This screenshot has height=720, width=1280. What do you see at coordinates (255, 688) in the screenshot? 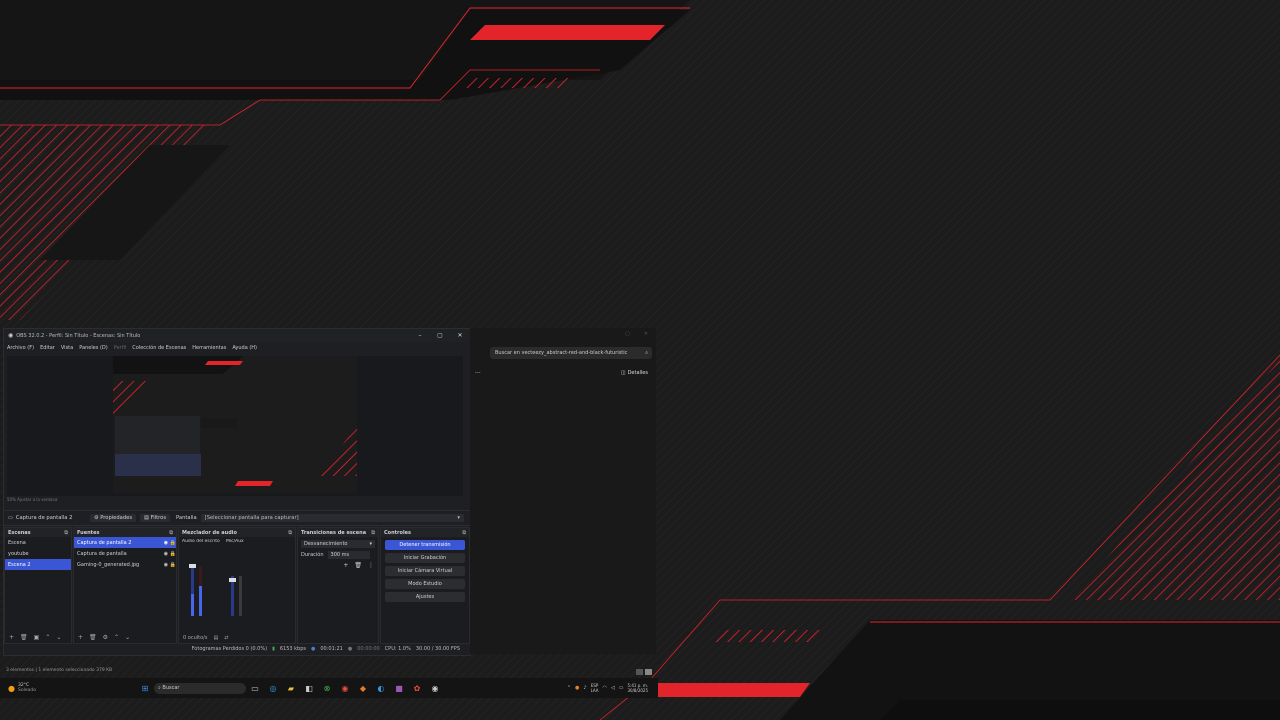
I see `task-view-icon: ▭` at bounding box center [255, 688].